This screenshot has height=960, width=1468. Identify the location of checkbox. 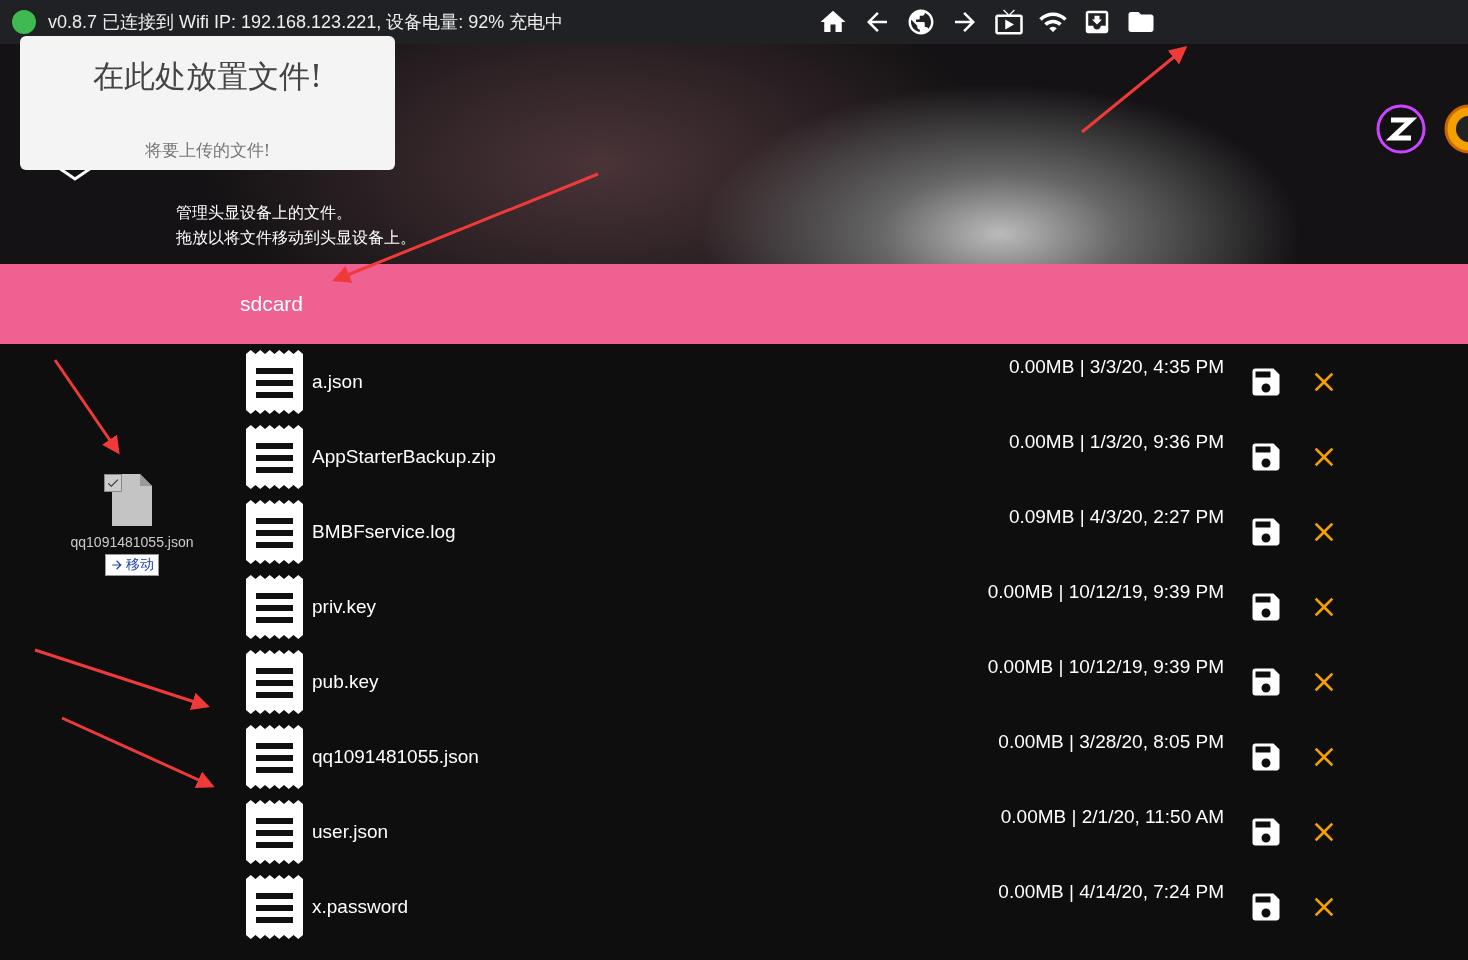
(113, 483).